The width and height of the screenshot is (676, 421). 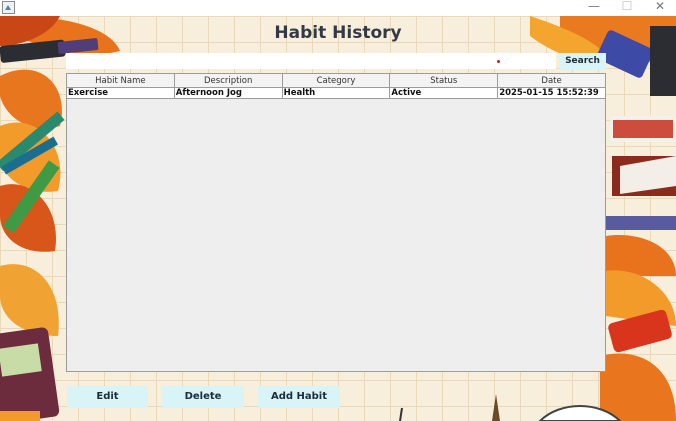 I want to click on maximize-icon: ☐, so click(x=627, y=7).